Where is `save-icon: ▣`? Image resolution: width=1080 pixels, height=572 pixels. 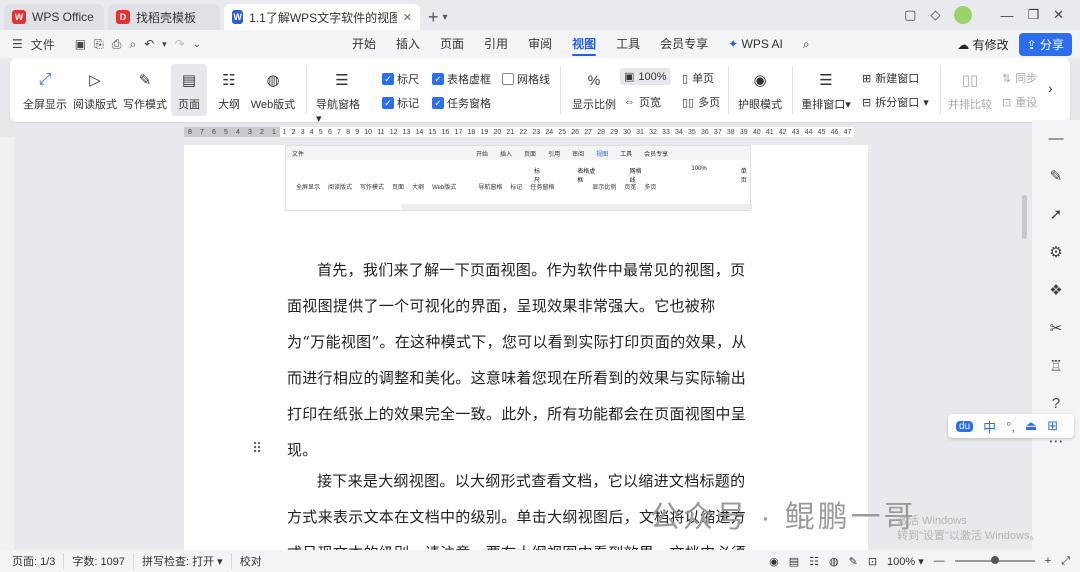
save-icon: ▣ is located at coordinates (80, 44).